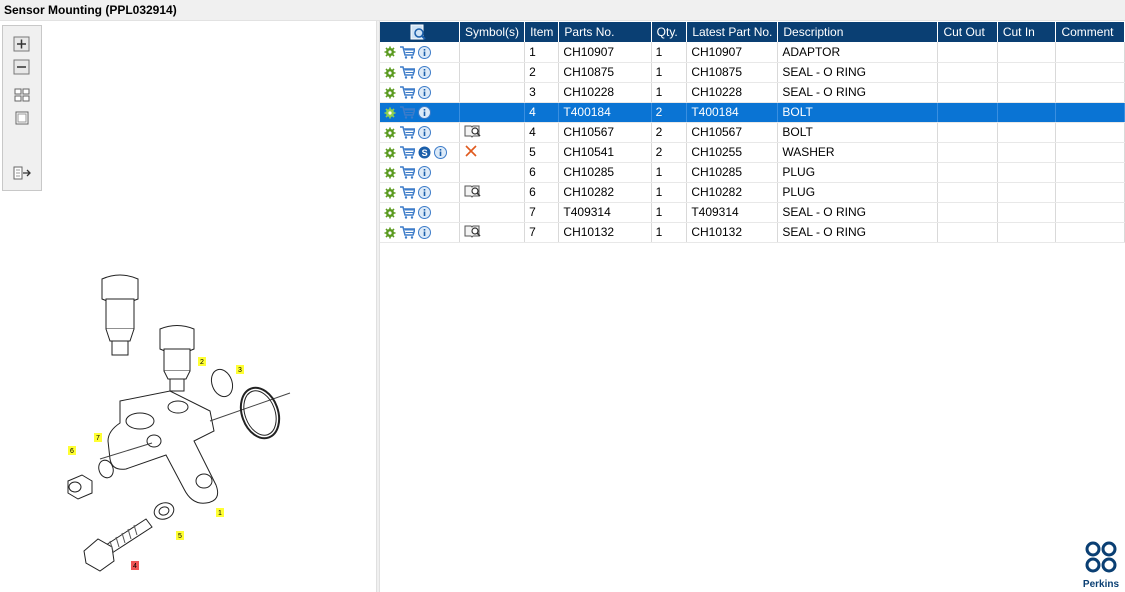  Describe the element at coordinates (605, 52) in the screenshot. I see `row-parts-no: CH10907` at that location.